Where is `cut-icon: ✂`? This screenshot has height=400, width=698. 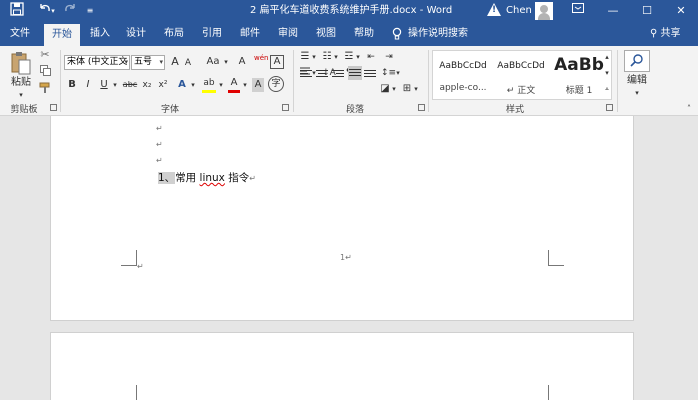 cut-icon: ✂ is located at coordinates (45, 55).